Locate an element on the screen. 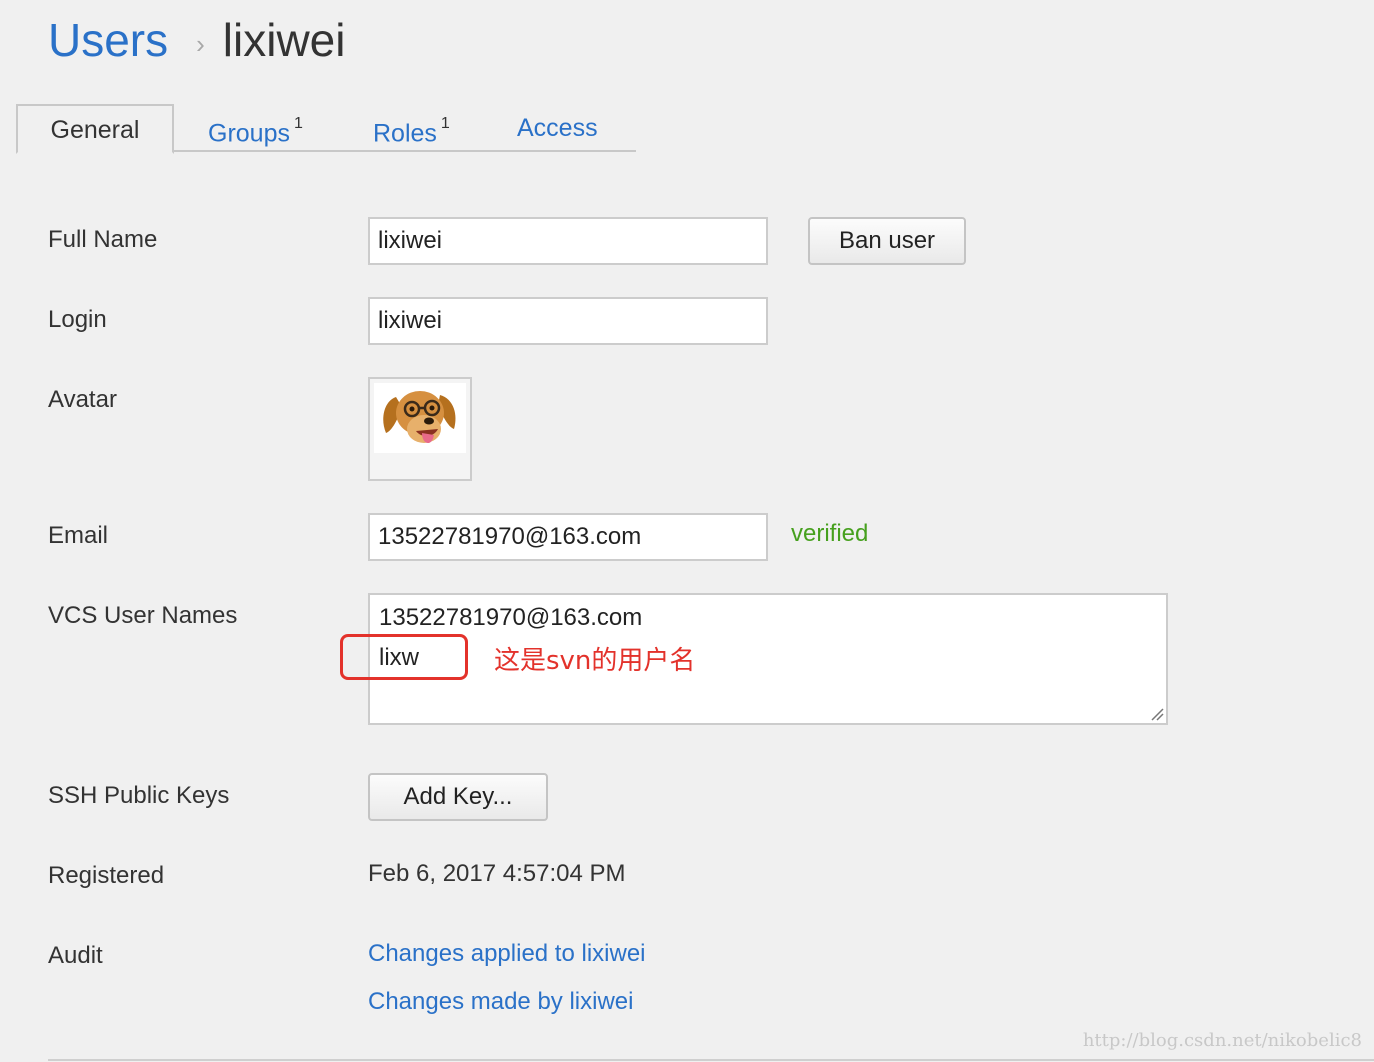 The image size is (1374, 1062). tab-general-label: General is located at coordinates (95, 130).